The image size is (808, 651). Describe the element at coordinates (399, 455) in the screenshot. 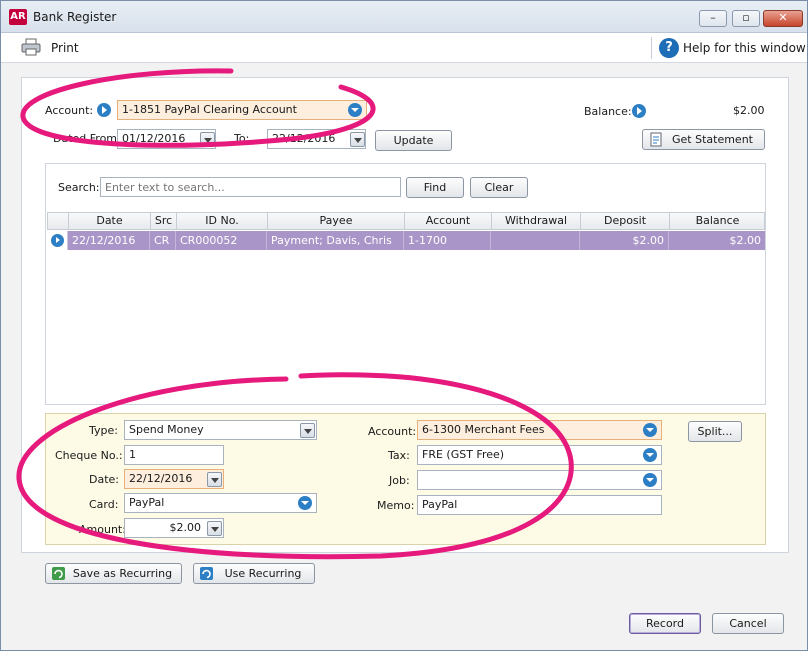

I see `tax-label: Tax:` at that location.